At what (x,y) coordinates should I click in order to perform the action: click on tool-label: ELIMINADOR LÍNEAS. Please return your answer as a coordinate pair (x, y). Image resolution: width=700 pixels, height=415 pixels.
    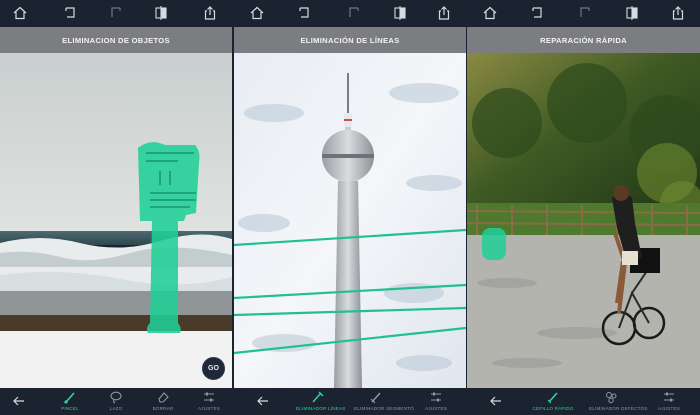
    Looking at the image, I should click on (321, 408).